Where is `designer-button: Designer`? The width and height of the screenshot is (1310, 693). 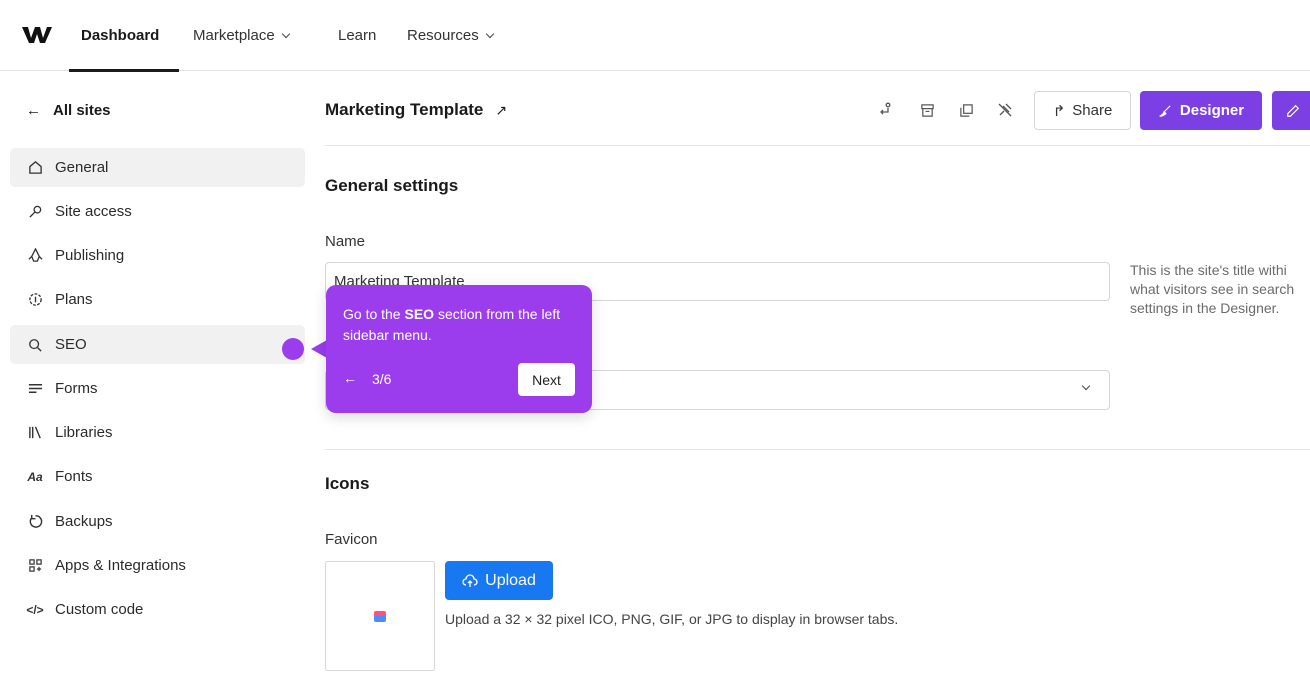
designer-button: Designer is located at coordinates (1201, 110).